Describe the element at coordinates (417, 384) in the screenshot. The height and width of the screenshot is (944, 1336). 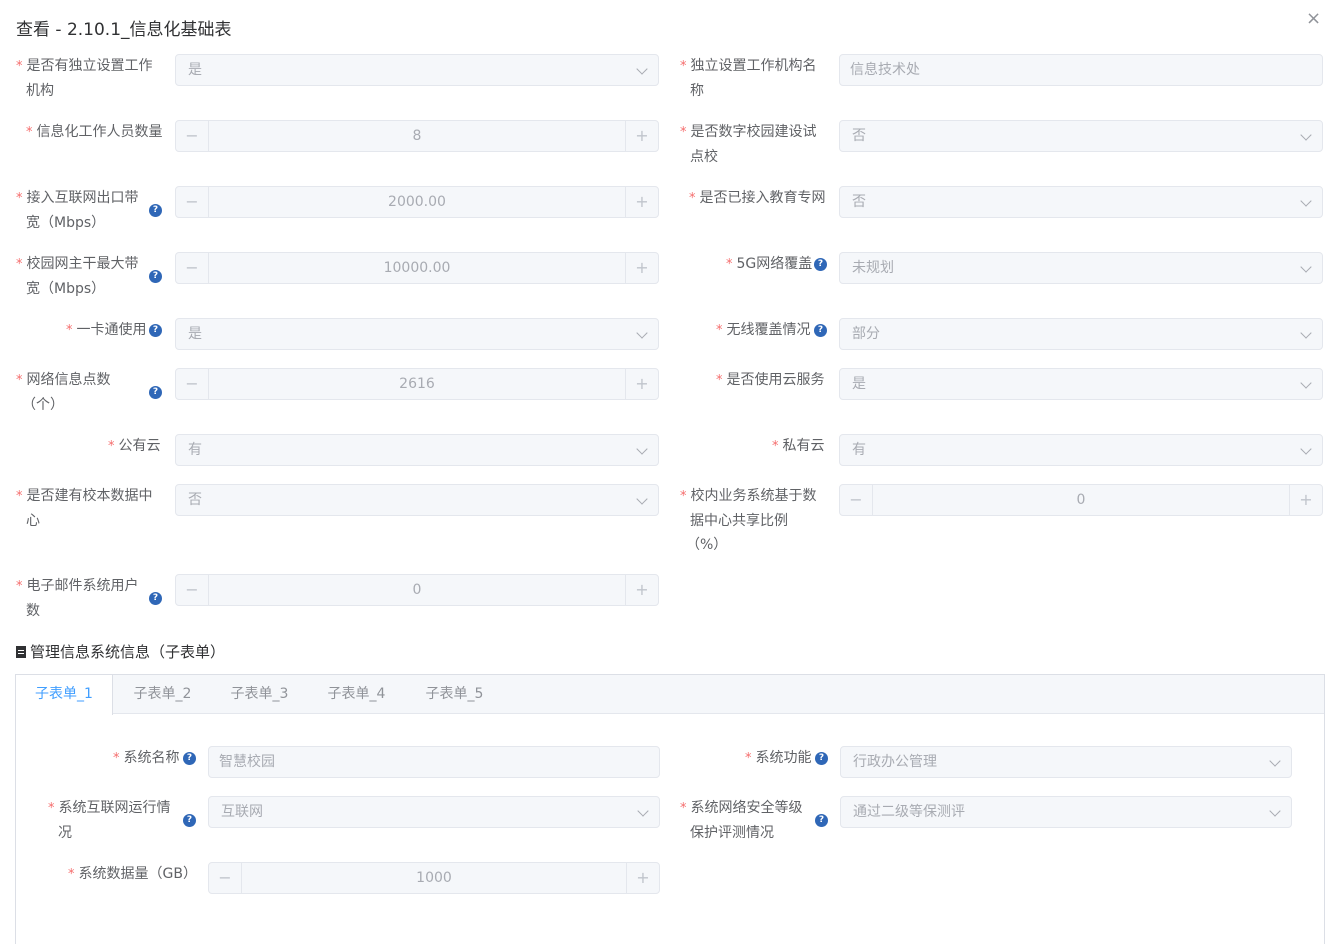
I see `info-points-stepper: −2616 +` at that location.